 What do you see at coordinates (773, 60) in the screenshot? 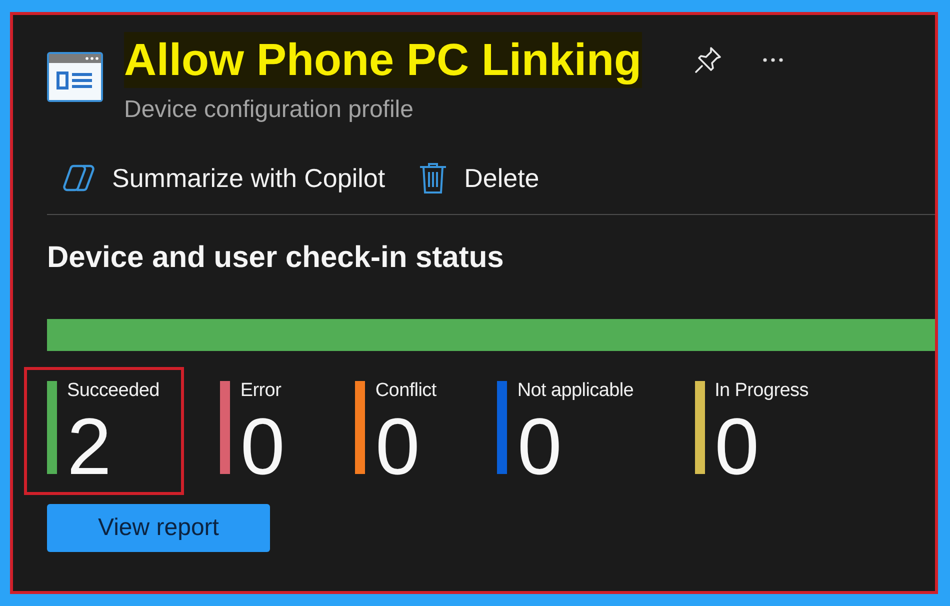
I see `more-icon` at bounding box center [773, 60].